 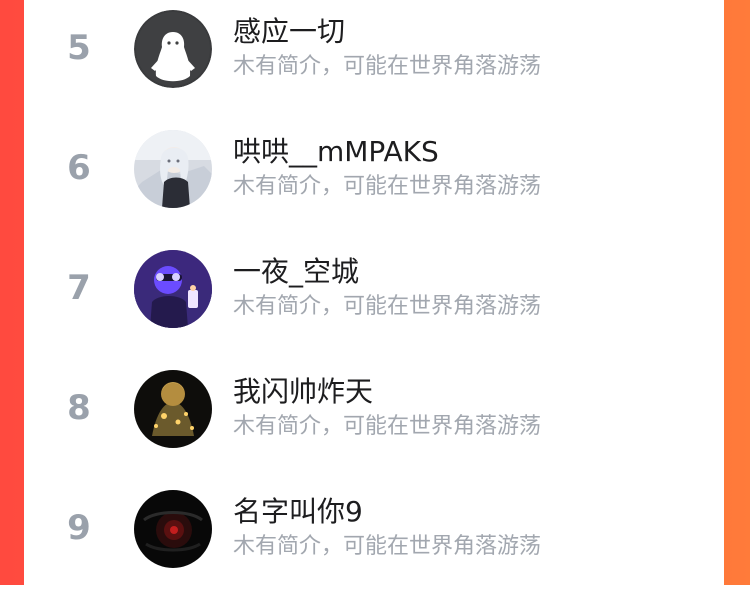 I want to click on username: 哄哄__mMPAKS, so click(x=336, y=150).